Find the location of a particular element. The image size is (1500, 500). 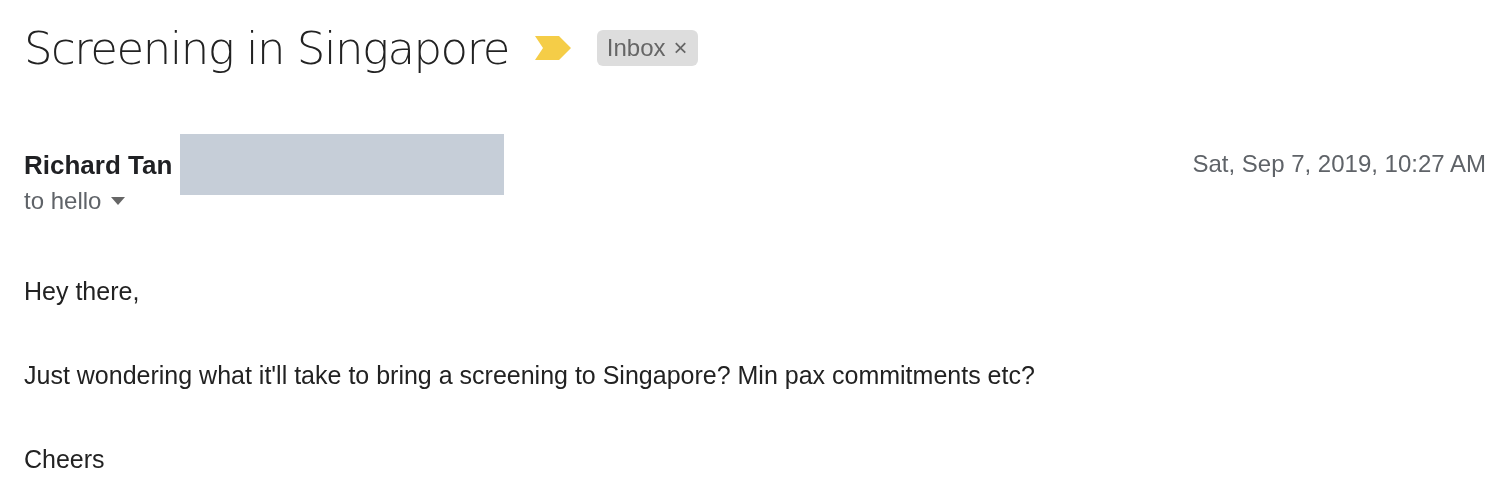

dropdown-caret-icon is located at coordinates (118, 201).